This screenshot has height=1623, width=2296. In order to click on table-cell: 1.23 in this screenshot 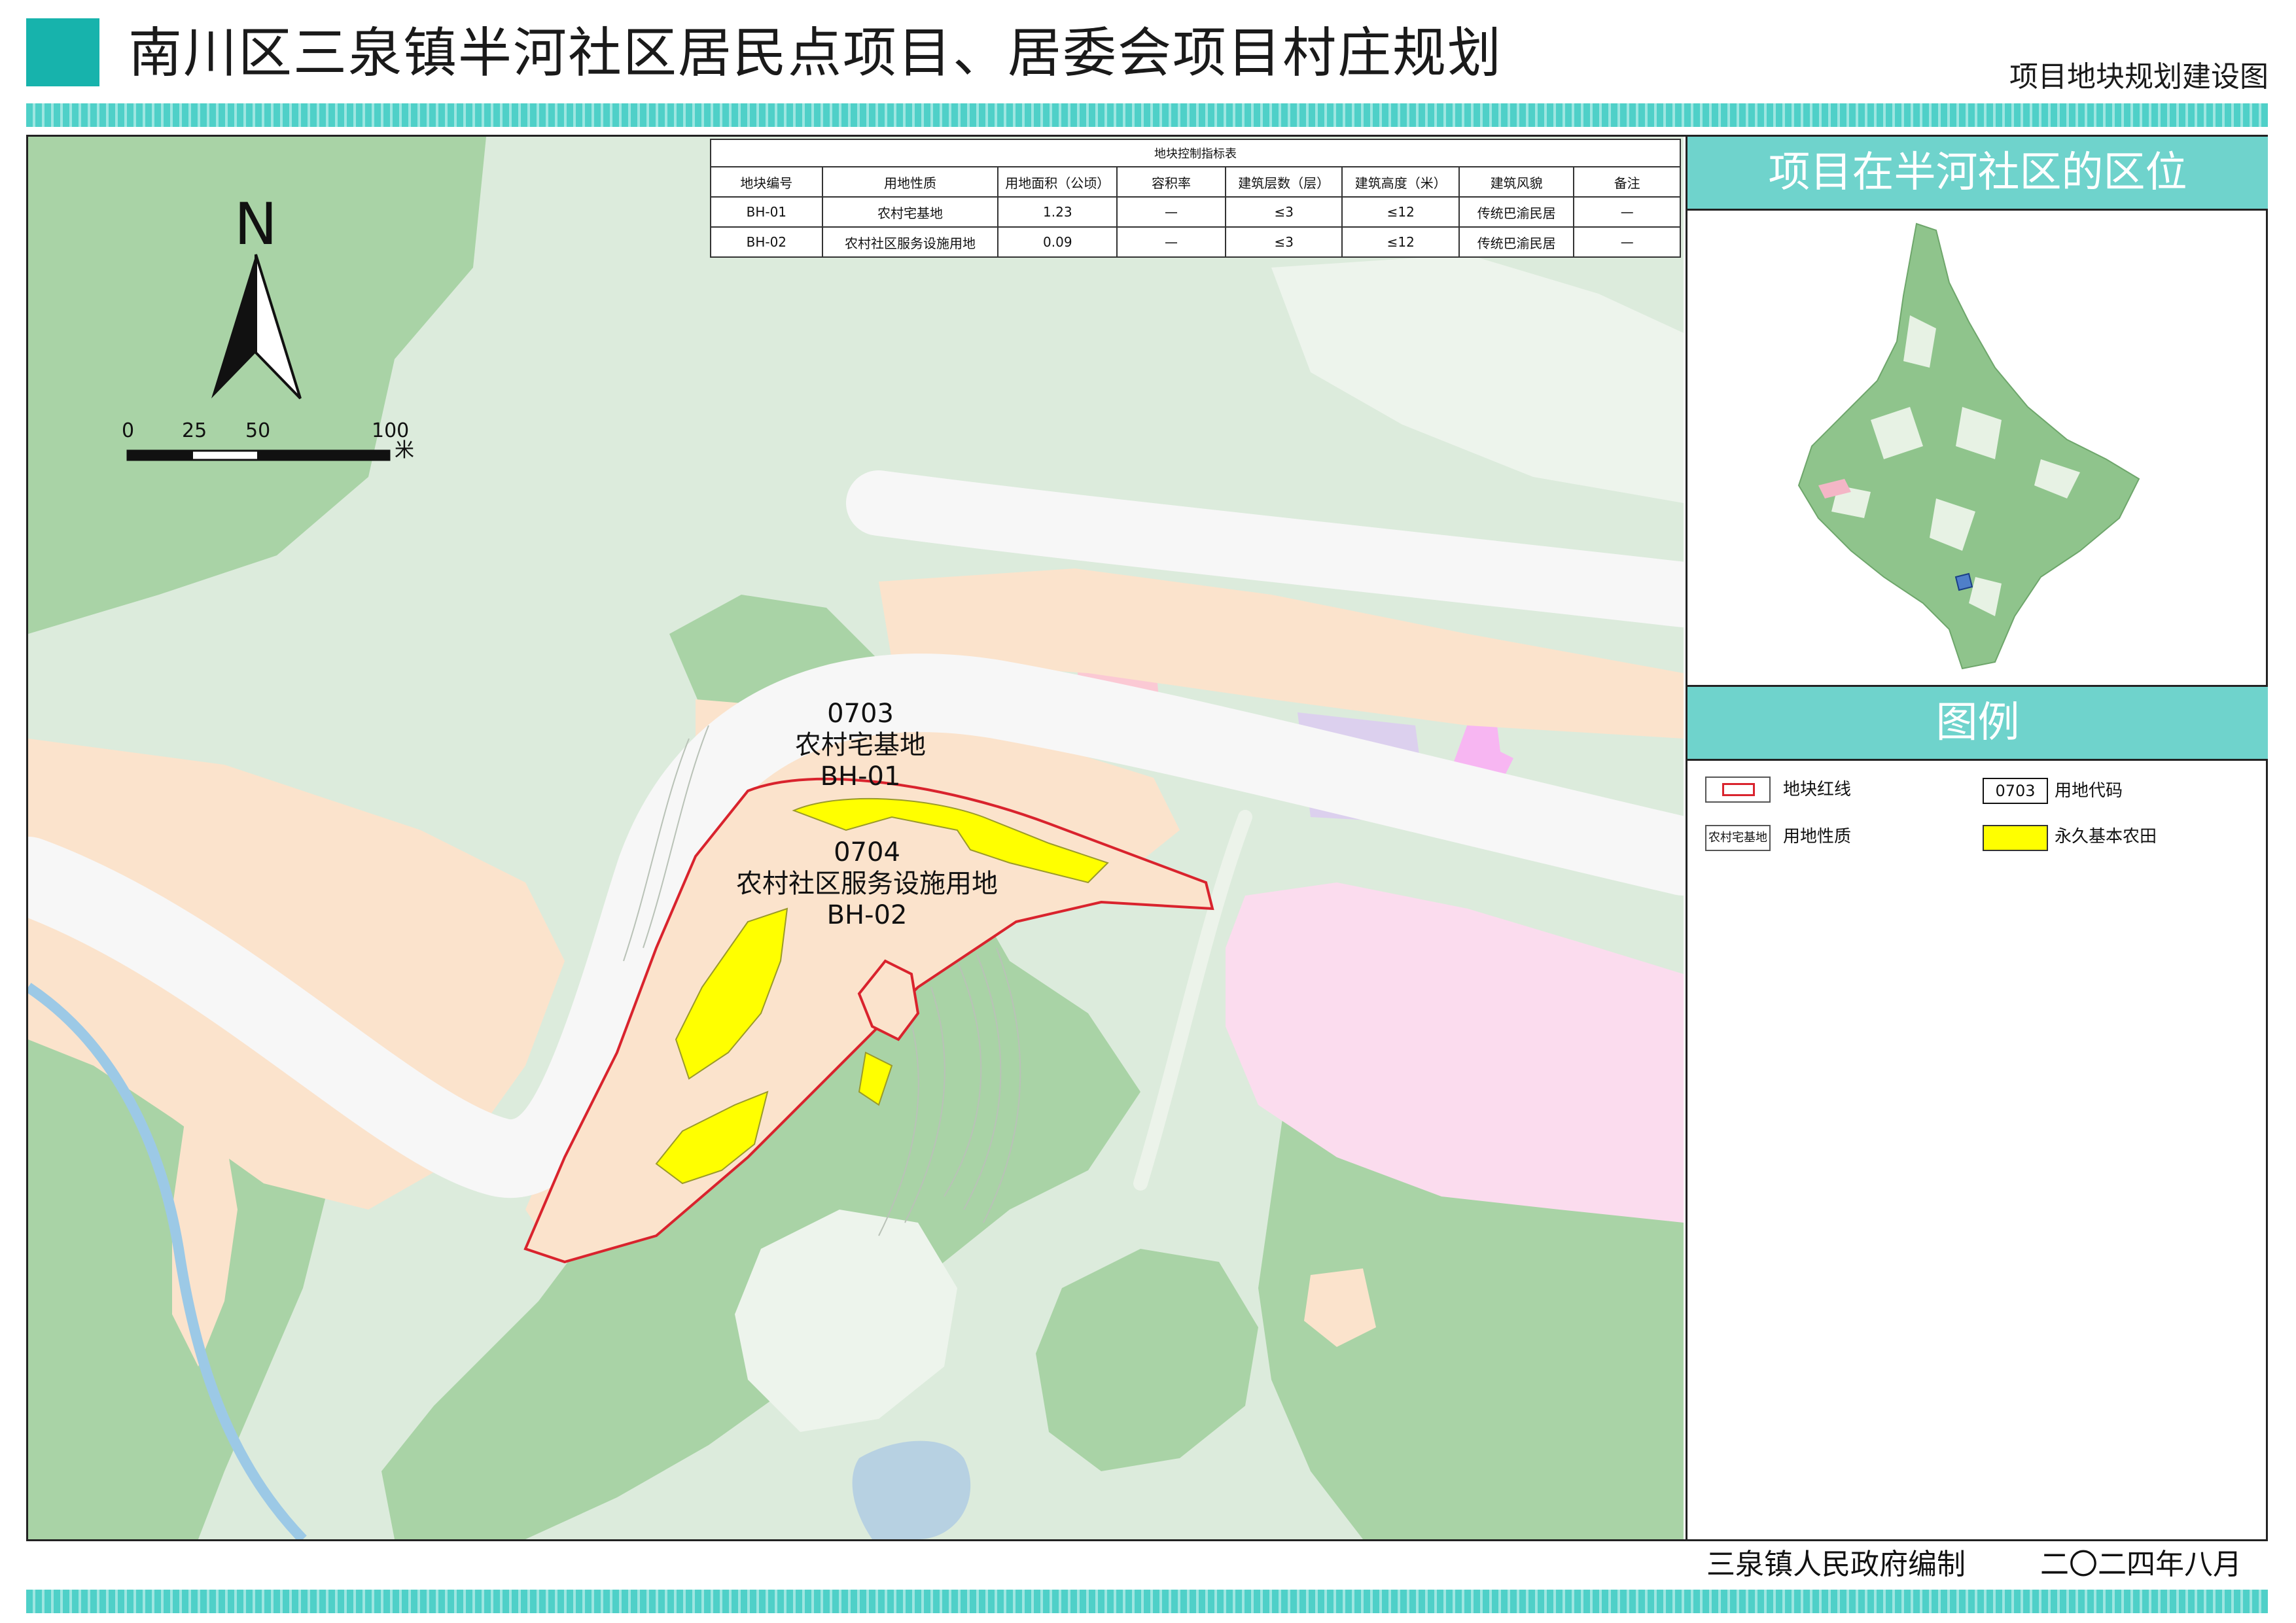, I will do `click(1057, 212)`.